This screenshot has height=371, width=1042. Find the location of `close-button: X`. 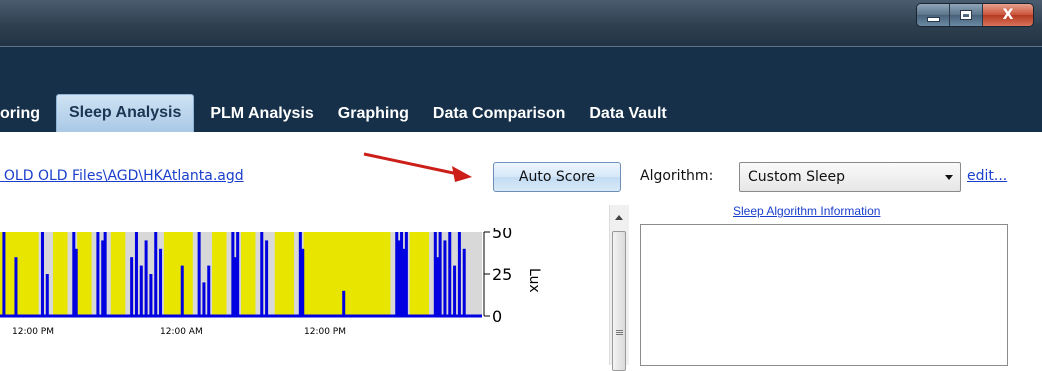

close-button: X is located at coordinates (1008, 15).